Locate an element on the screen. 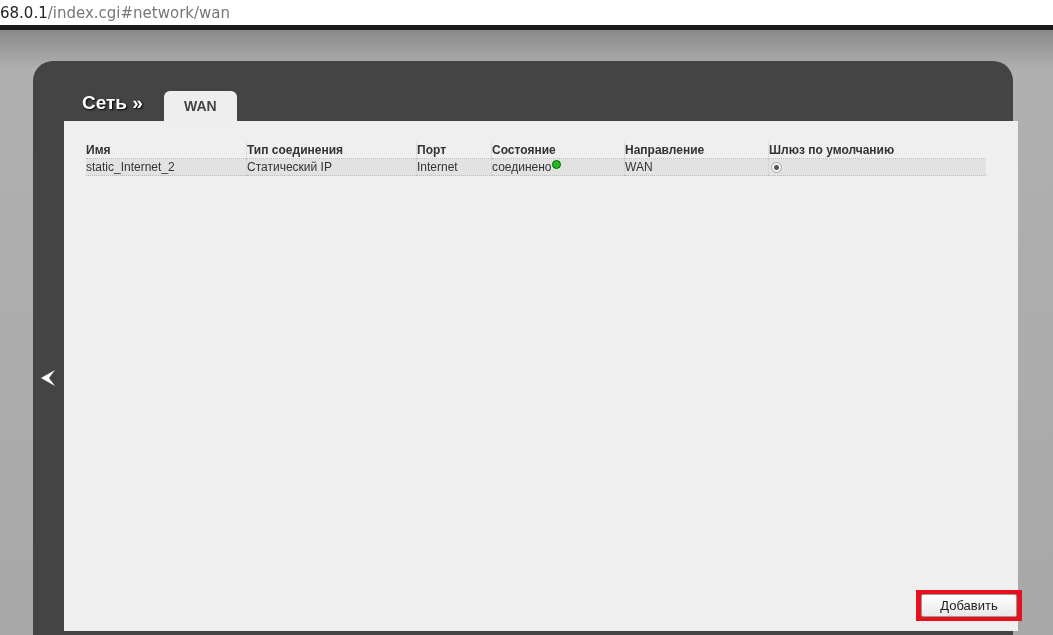 The width and height of the screenshot is (1053, 635). table-cell: static_Internet_2 is located at coordinates (166, 167).